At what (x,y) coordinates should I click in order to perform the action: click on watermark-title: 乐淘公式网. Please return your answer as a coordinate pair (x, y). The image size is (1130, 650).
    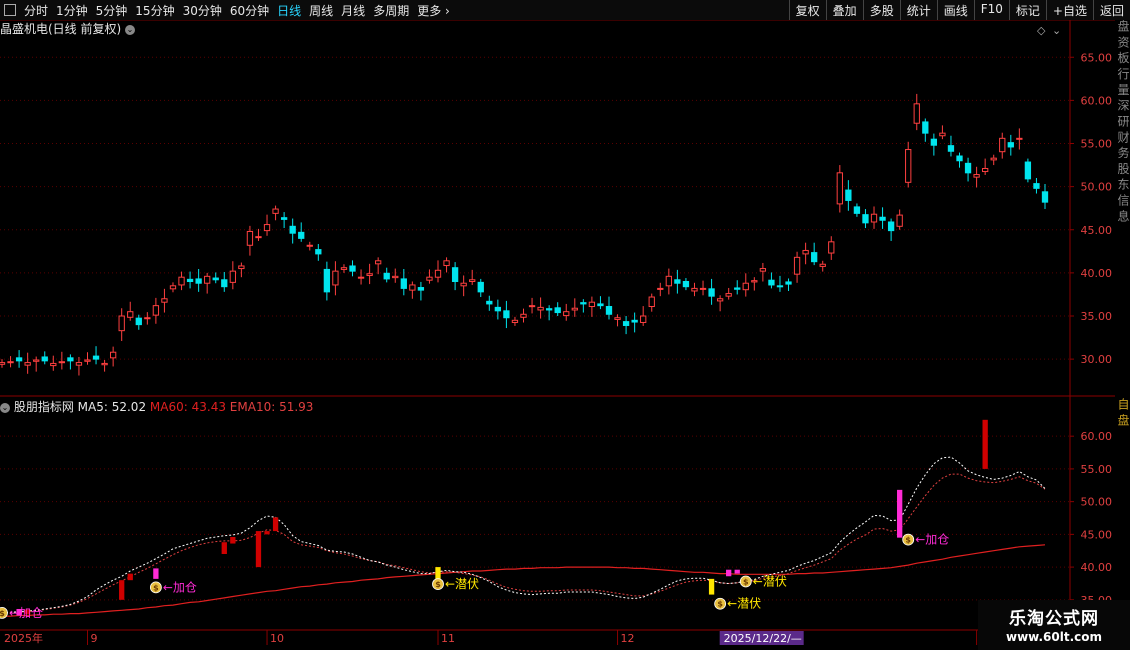
    Looking at the image, I should click on (1054, 619).